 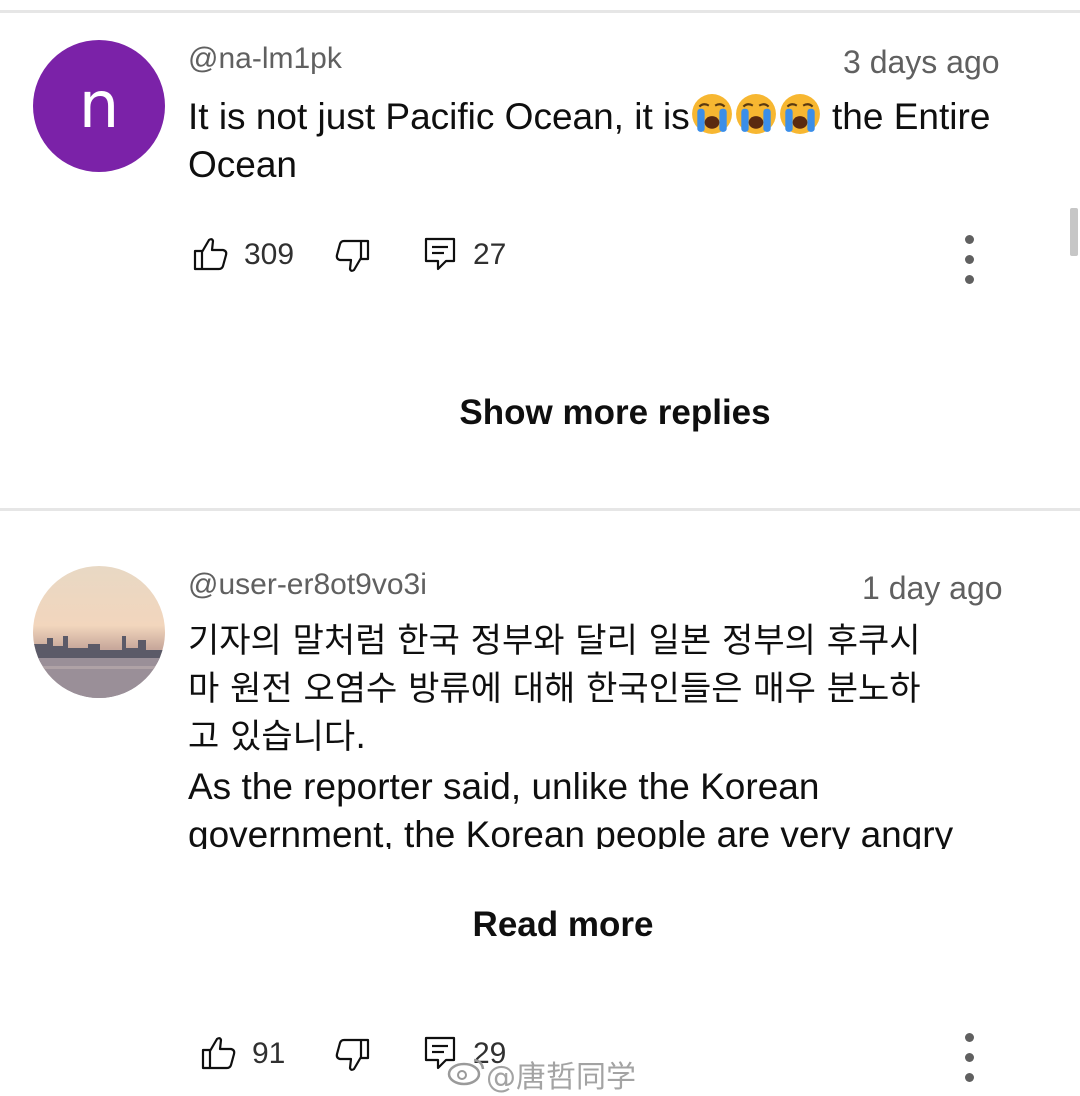 I want to click on avatar: n, so click(x=99, y=106).